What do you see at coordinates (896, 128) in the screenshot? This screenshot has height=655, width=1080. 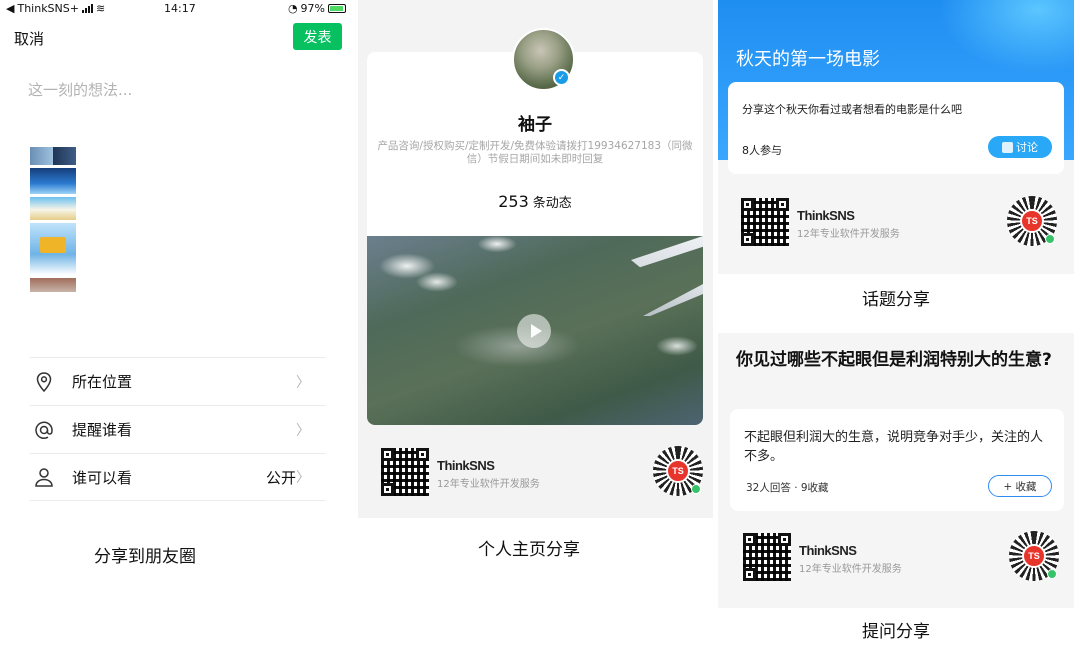 I see `topic-card: 分享这个秋天你看过或者想看的电影是什么吧 8人参与 讨论` at bounding box center [896, 128].